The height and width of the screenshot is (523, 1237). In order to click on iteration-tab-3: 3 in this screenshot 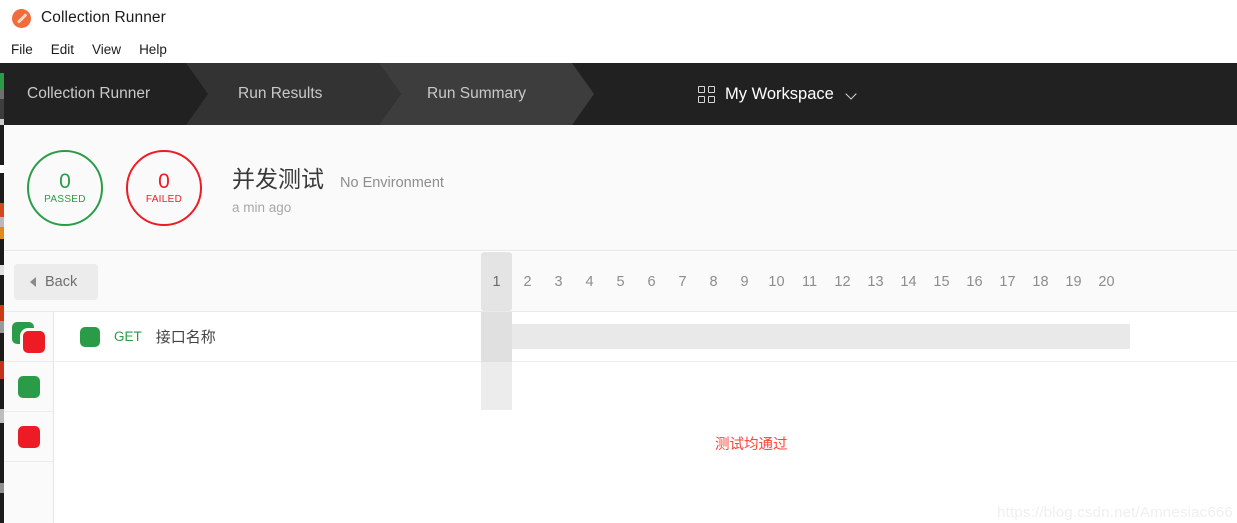, I will do `click(558, 281)`.